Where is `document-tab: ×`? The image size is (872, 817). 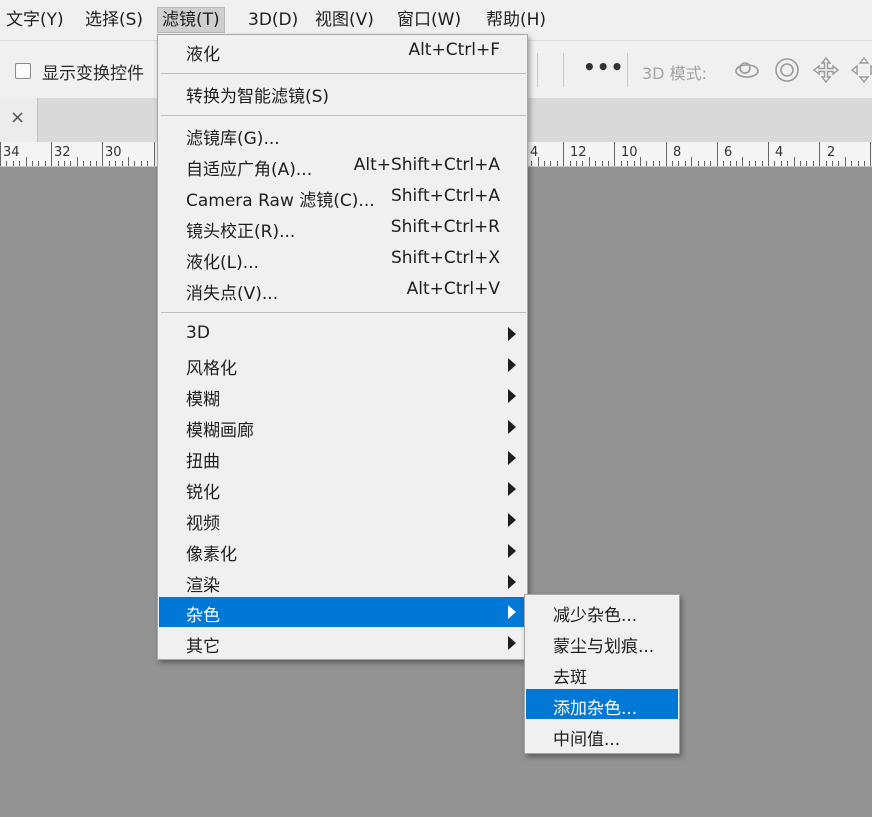 document-tab: × is located at coordinates (19, 120).